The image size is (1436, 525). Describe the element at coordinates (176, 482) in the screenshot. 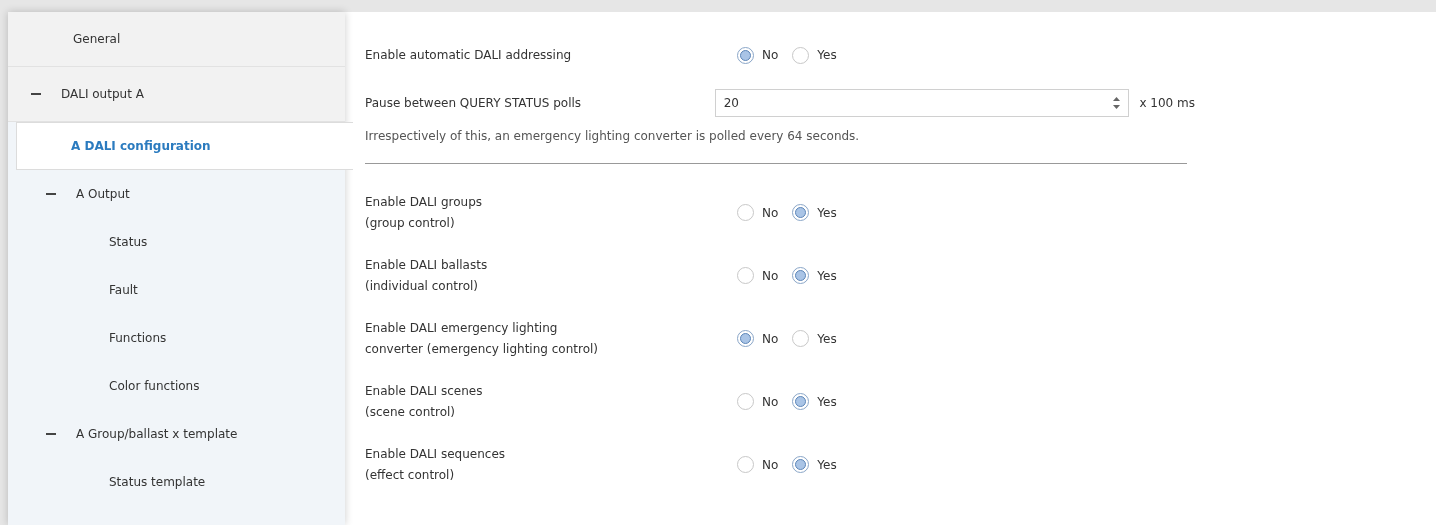

I see `tree-item: Status template` at that location.